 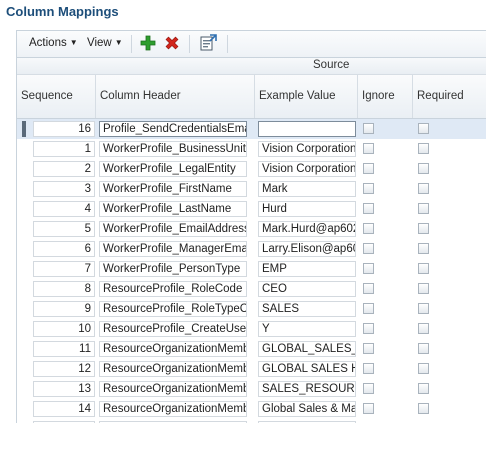 I want to click on export-icon, so click(x=208, y=43).